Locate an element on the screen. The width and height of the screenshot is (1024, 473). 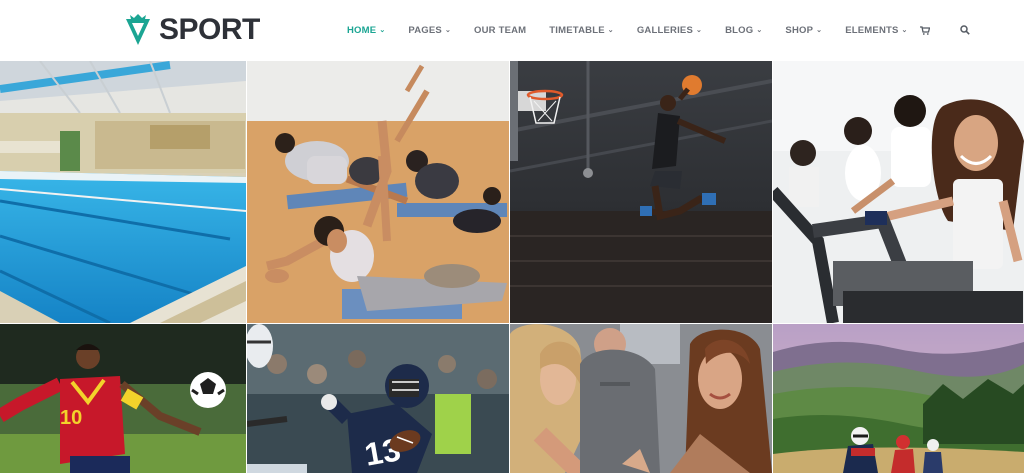
gym-cycling-photo is located at coordinates (898, 192).